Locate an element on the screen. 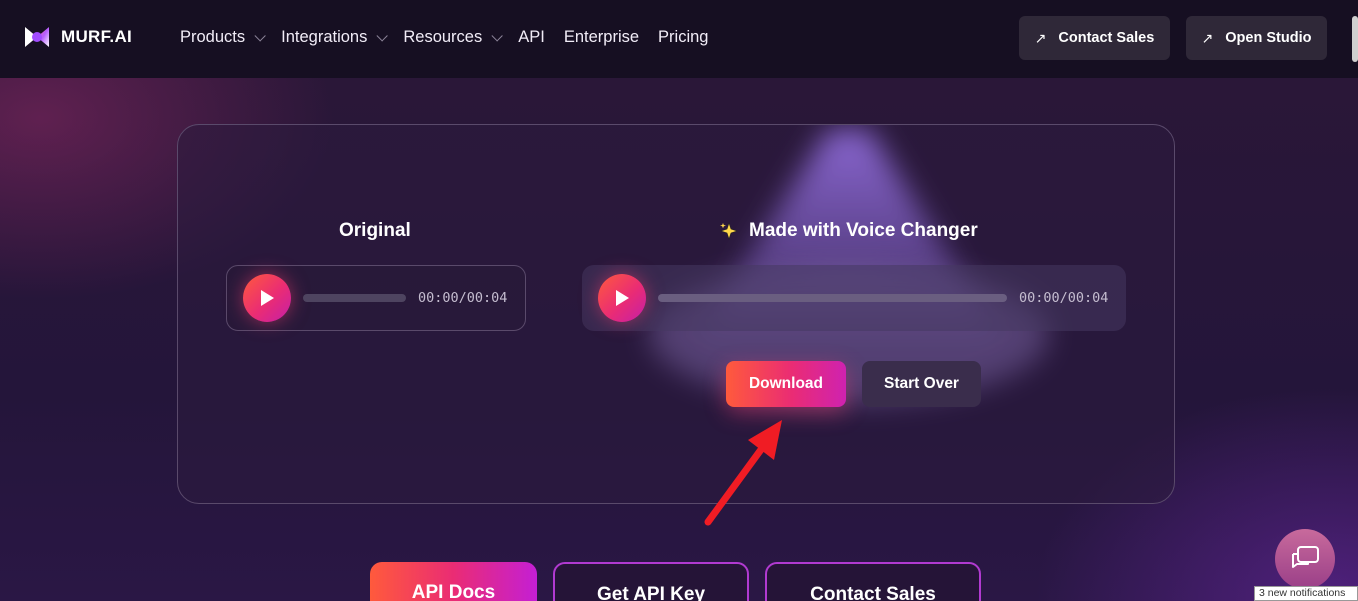 The image size is (1358, 601). annotation-arrow is located at coordinates (743, 473).